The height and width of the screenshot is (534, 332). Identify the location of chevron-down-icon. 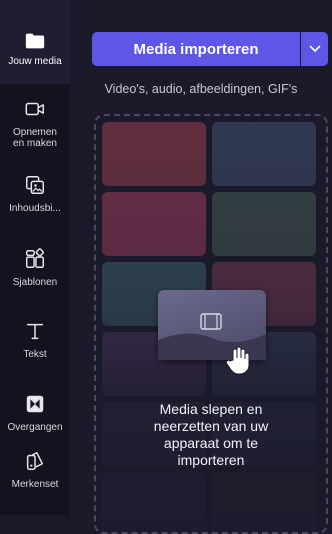
(315, 49).